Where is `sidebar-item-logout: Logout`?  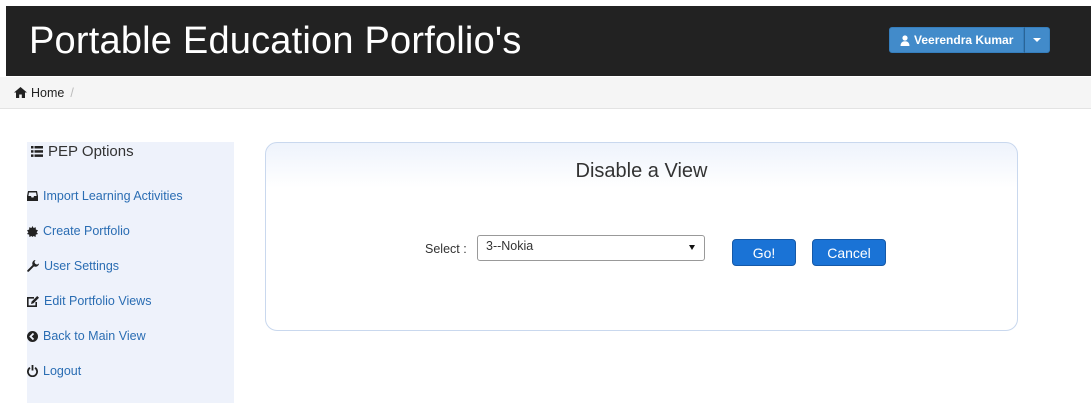
sidebar-item-logout: Logout is located at coordinates (54, 371).